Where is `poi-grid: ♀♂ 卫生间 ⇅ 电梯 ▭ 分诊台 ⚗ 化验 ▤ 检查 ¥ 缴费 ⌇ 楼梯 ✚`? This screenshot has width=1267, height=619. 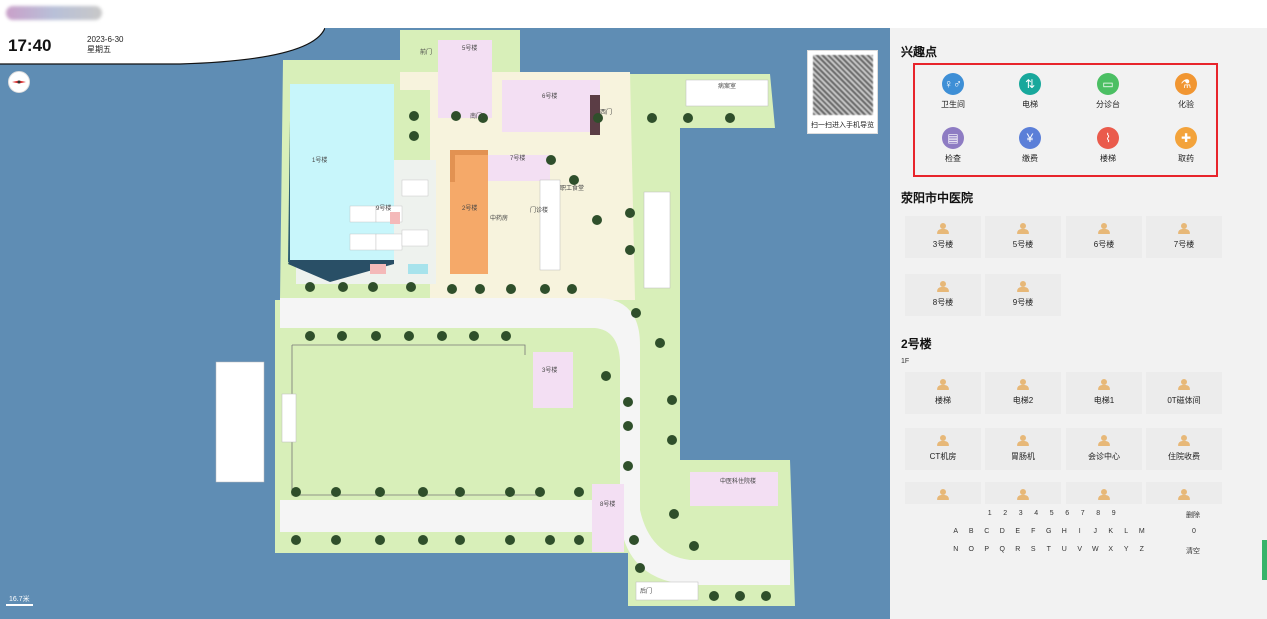
poi-grid: ♀♂ 卫生间 ⇅ 电梯 ▭ 分诊台 ⚗ 化验 ▤ 检查 ¥ 缴费 ⌇ 楼梯 ✚ is located at coordinates (1065, 120).